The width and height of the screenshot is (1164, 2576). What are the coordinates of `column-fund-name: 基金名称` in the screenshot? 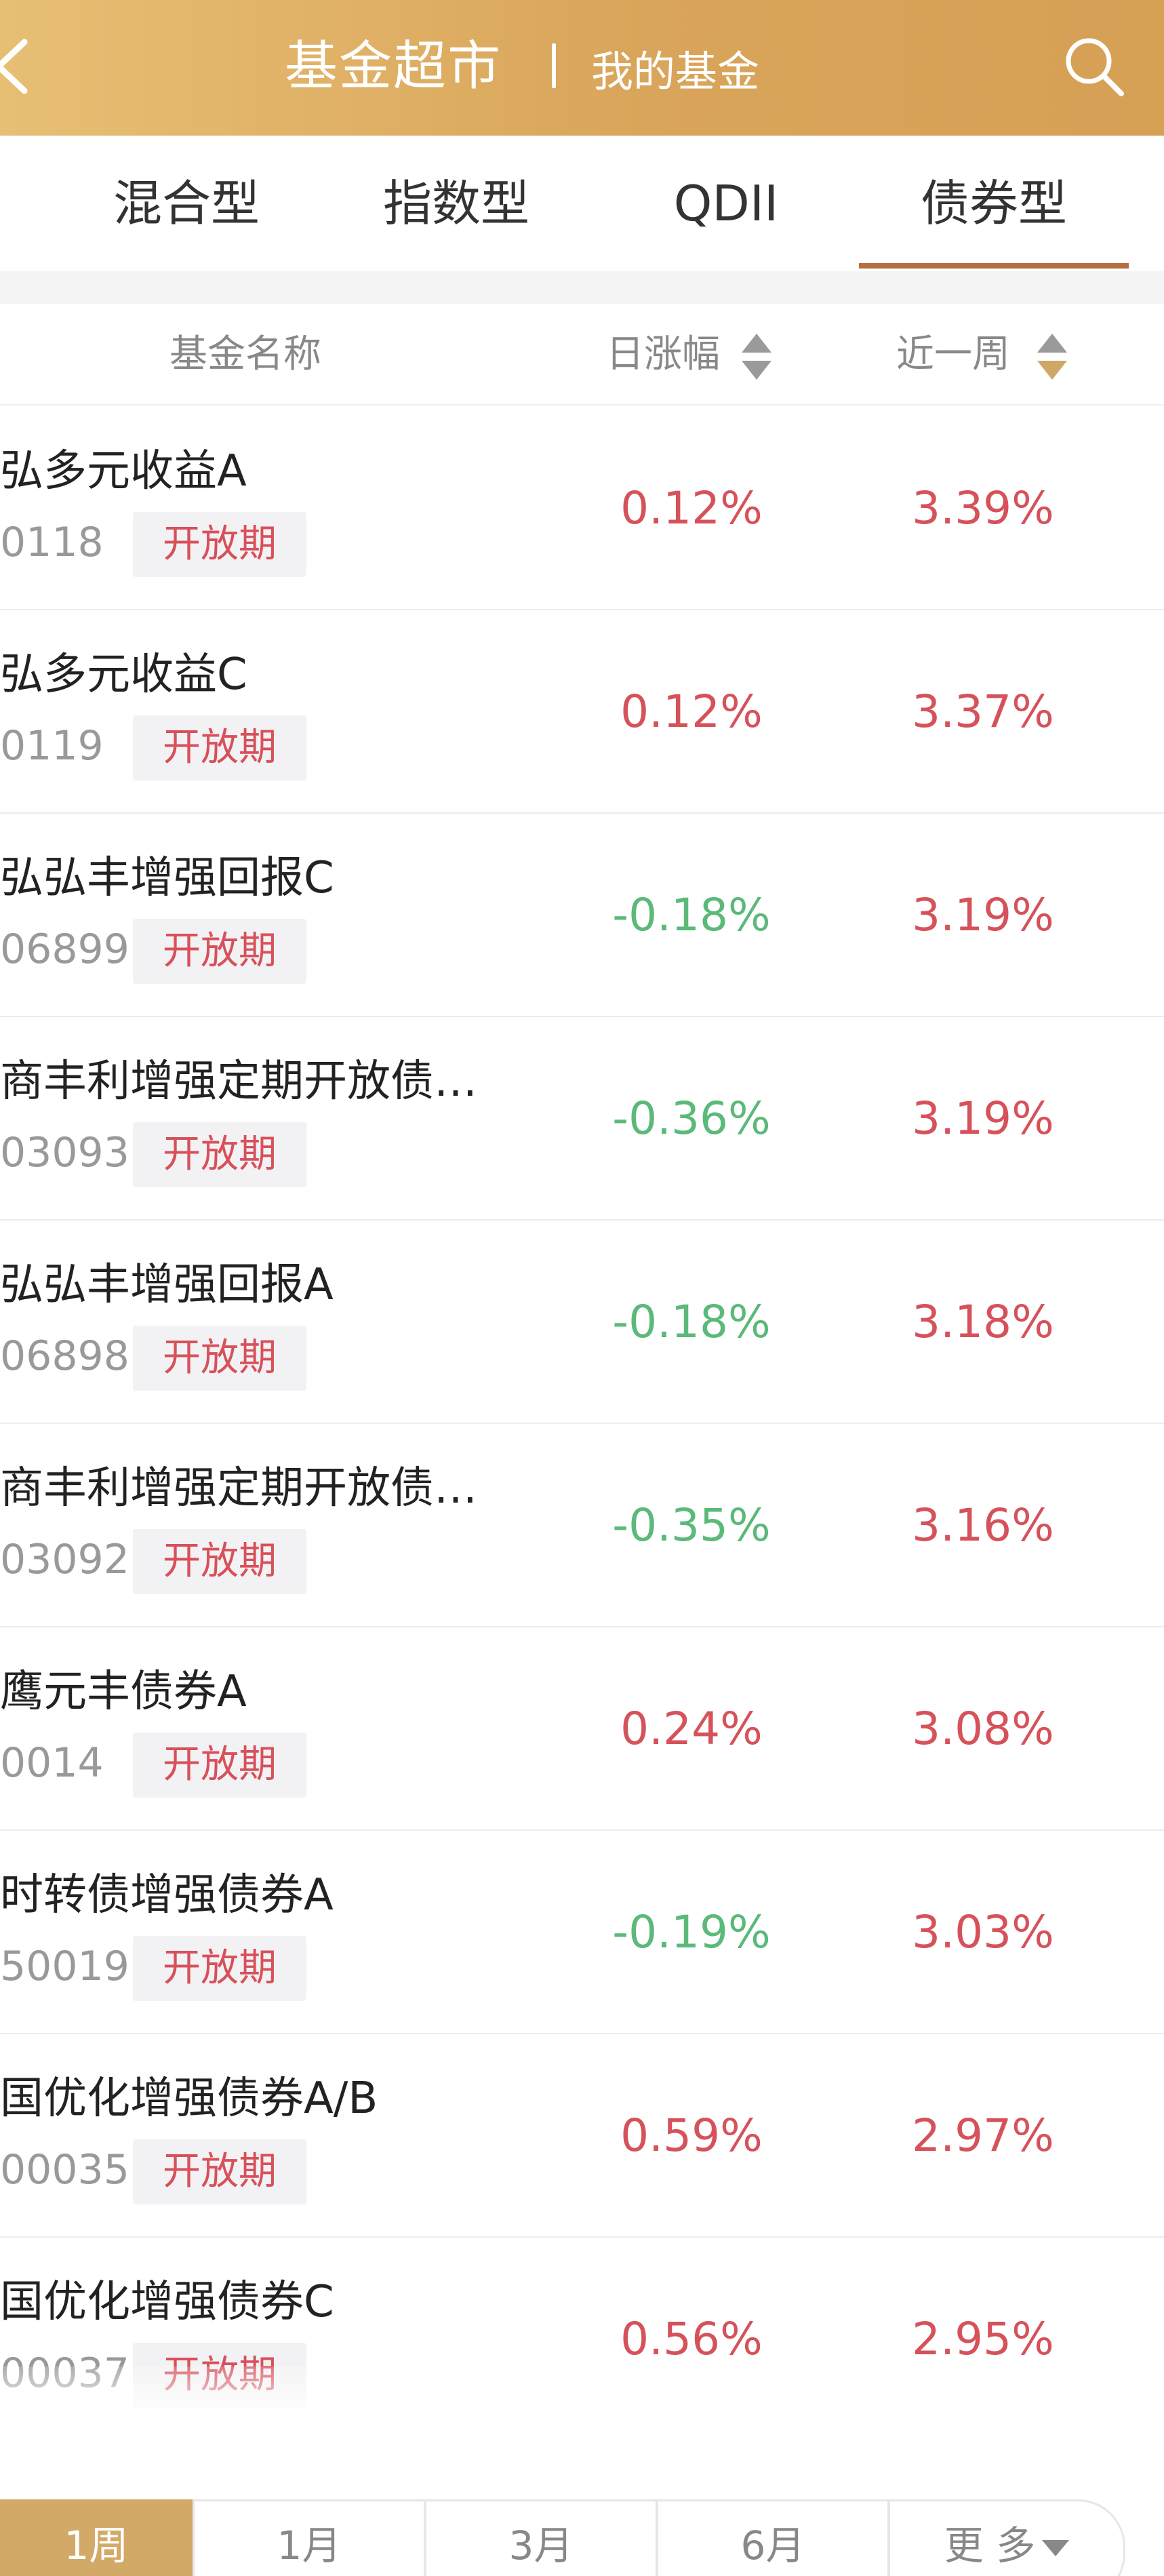 It's located at (245, 354).